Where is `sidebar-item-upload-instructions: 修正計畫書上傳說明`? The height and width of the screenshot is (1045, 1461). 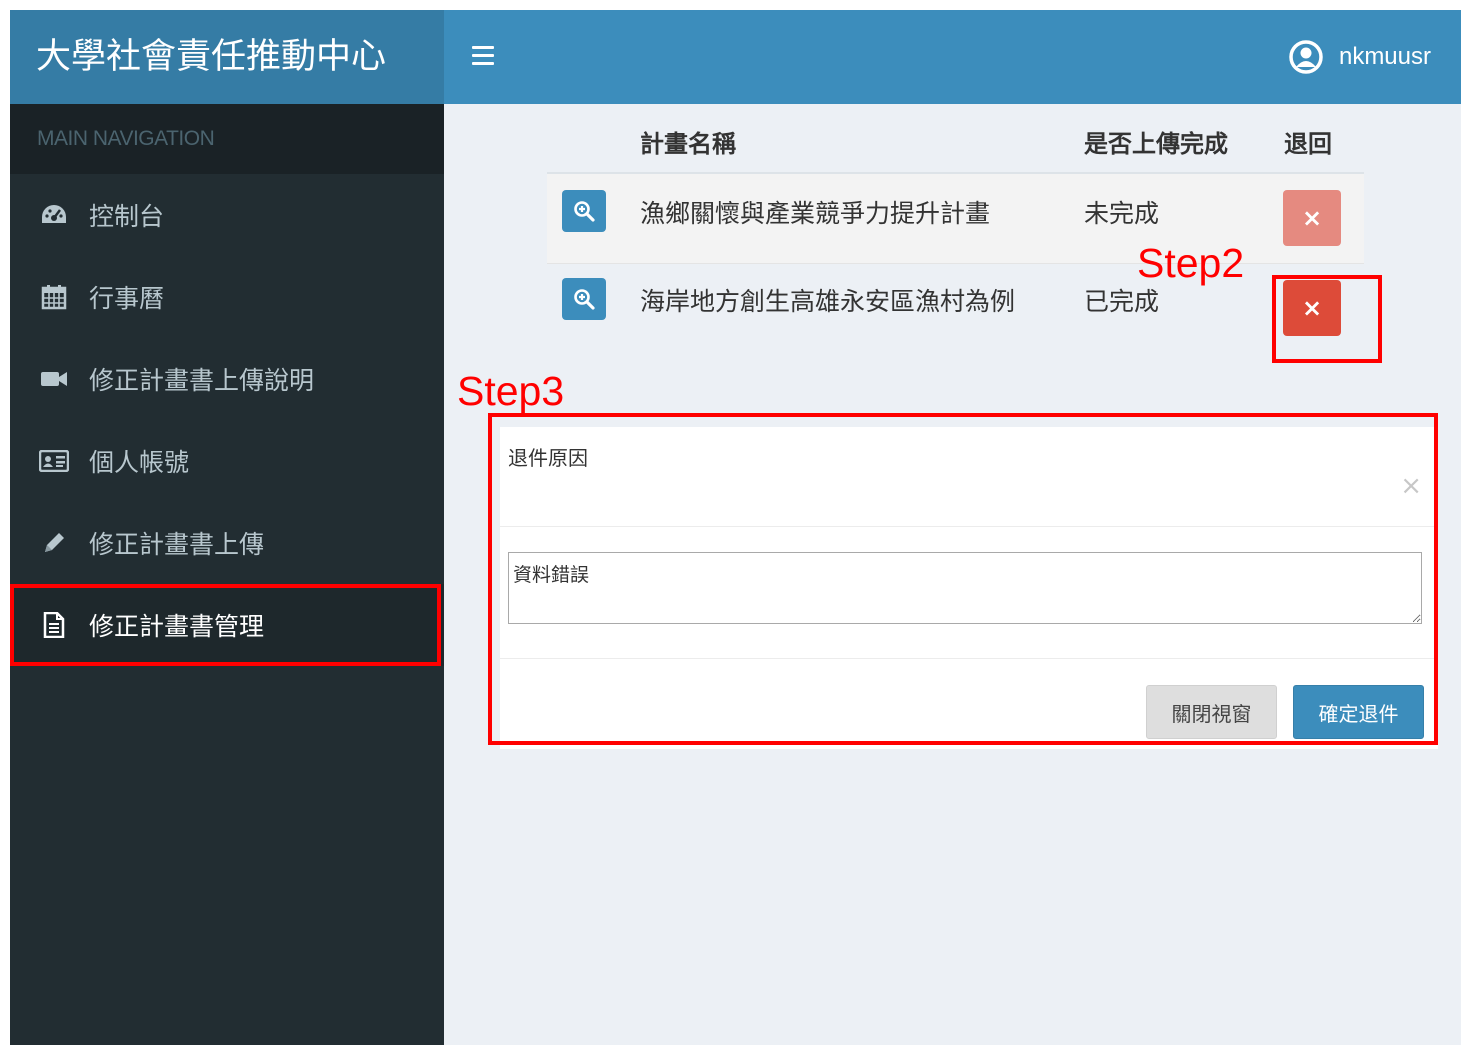 sidebar-item-upload-instructions: 修正計畫書上傳說明 is located at coordinates (227, 379).